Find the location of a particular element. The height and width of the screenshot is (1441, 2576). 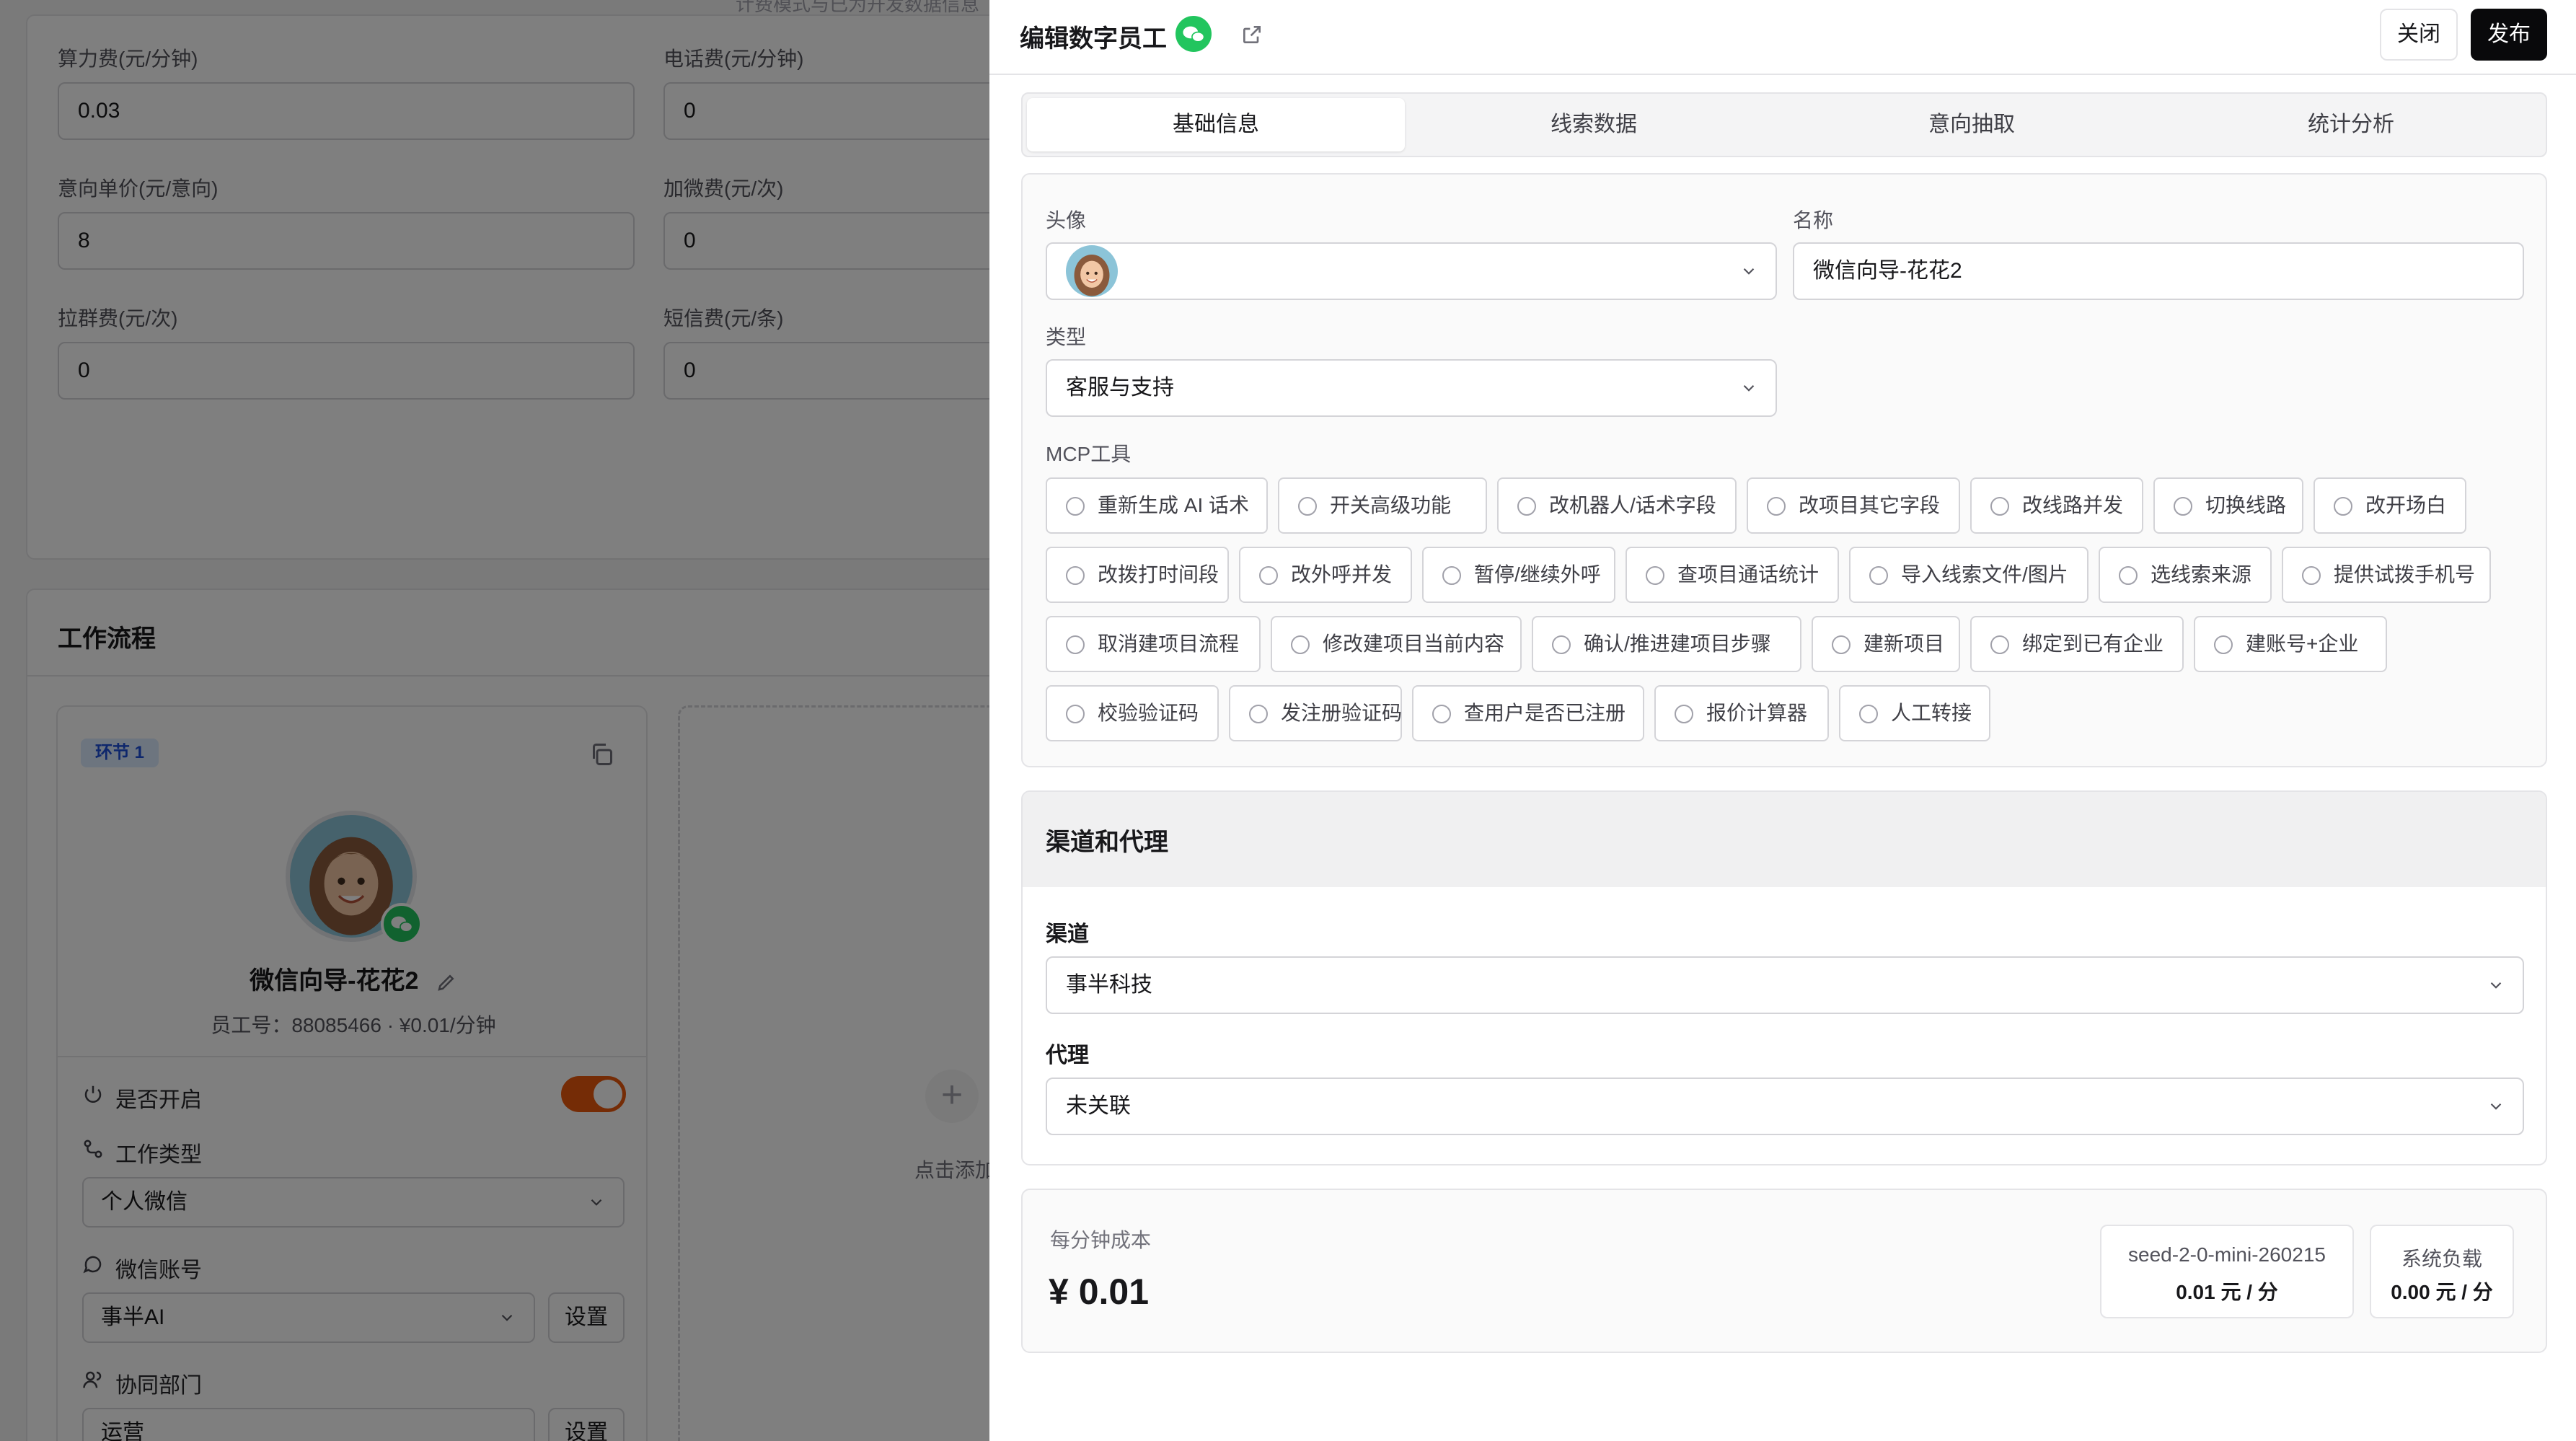

publish-button: 发布 is located at coordinates (2509, 35).